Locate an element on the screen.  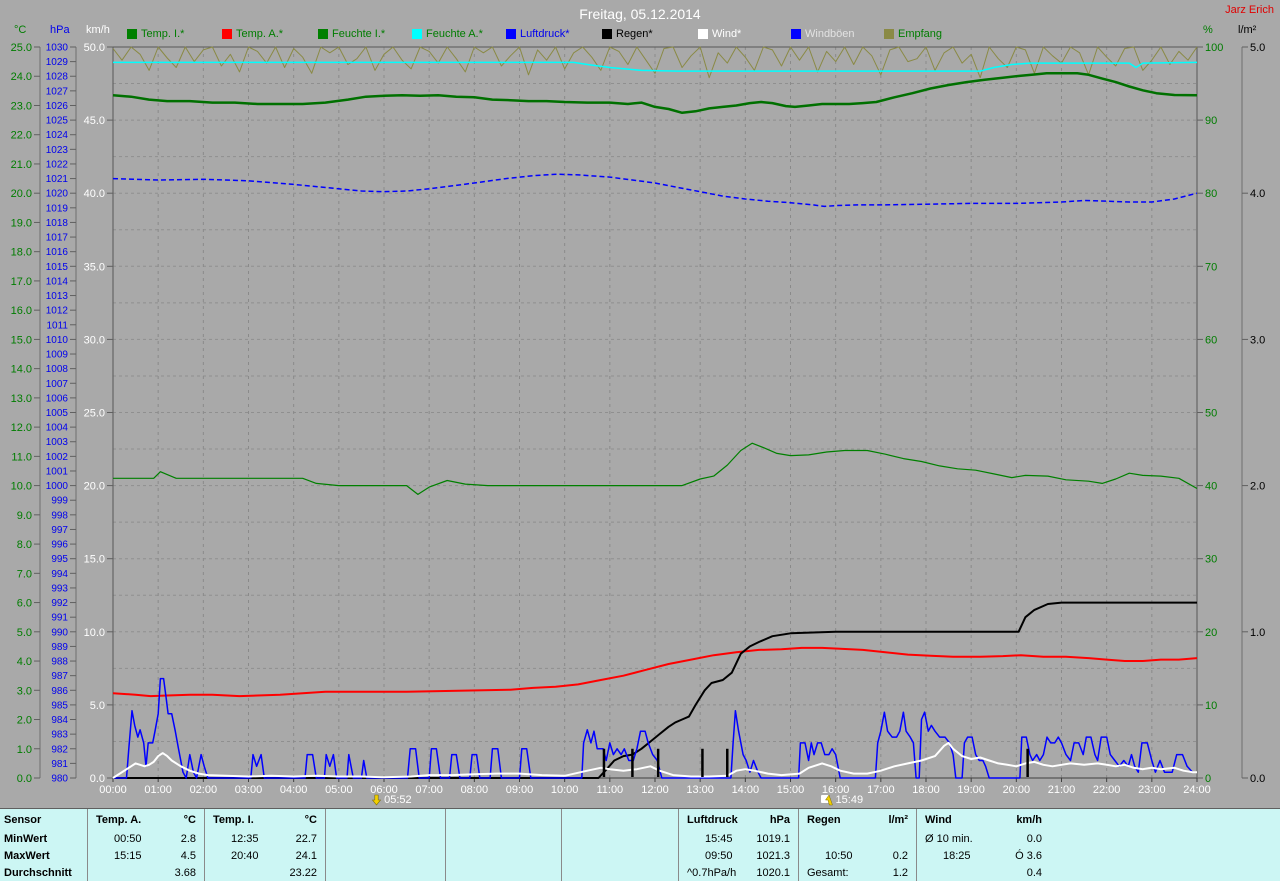
svg-text: 990 is located at coordinates (59, 632).